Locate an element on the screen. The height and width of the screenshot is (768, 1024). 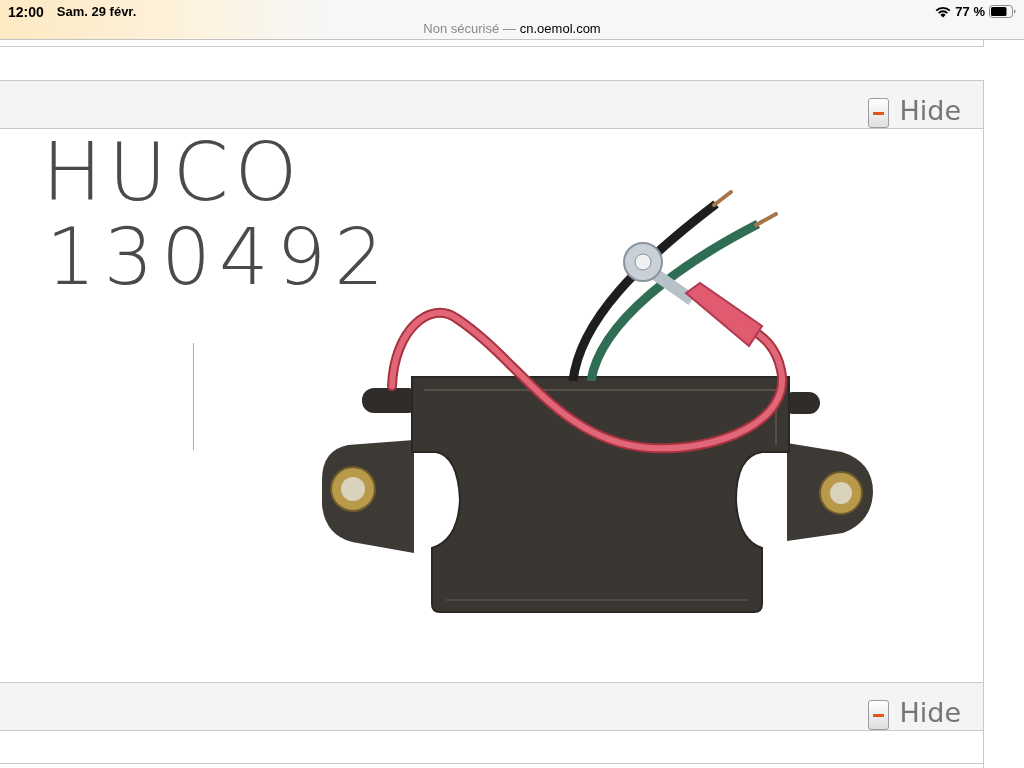
wifi-icon is located at coordinates (943, 11).